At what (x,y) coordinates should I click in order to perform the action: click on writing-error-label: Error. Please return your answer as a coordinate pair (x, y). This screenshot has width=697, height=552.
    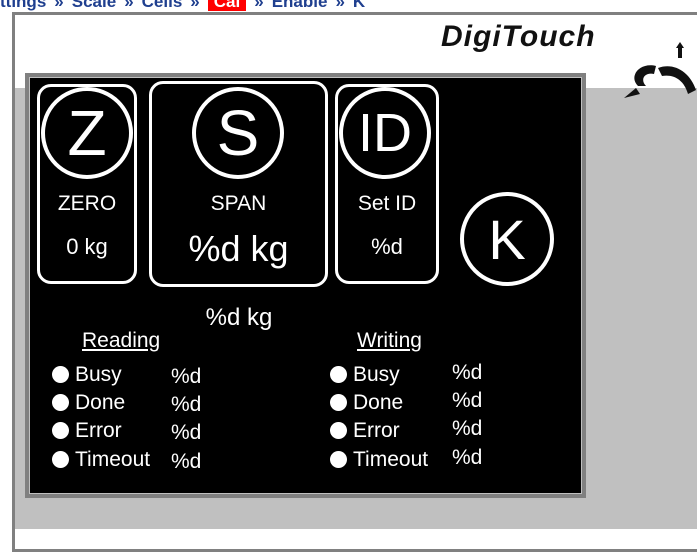
    Looking at the image, I should click on (376, 430).